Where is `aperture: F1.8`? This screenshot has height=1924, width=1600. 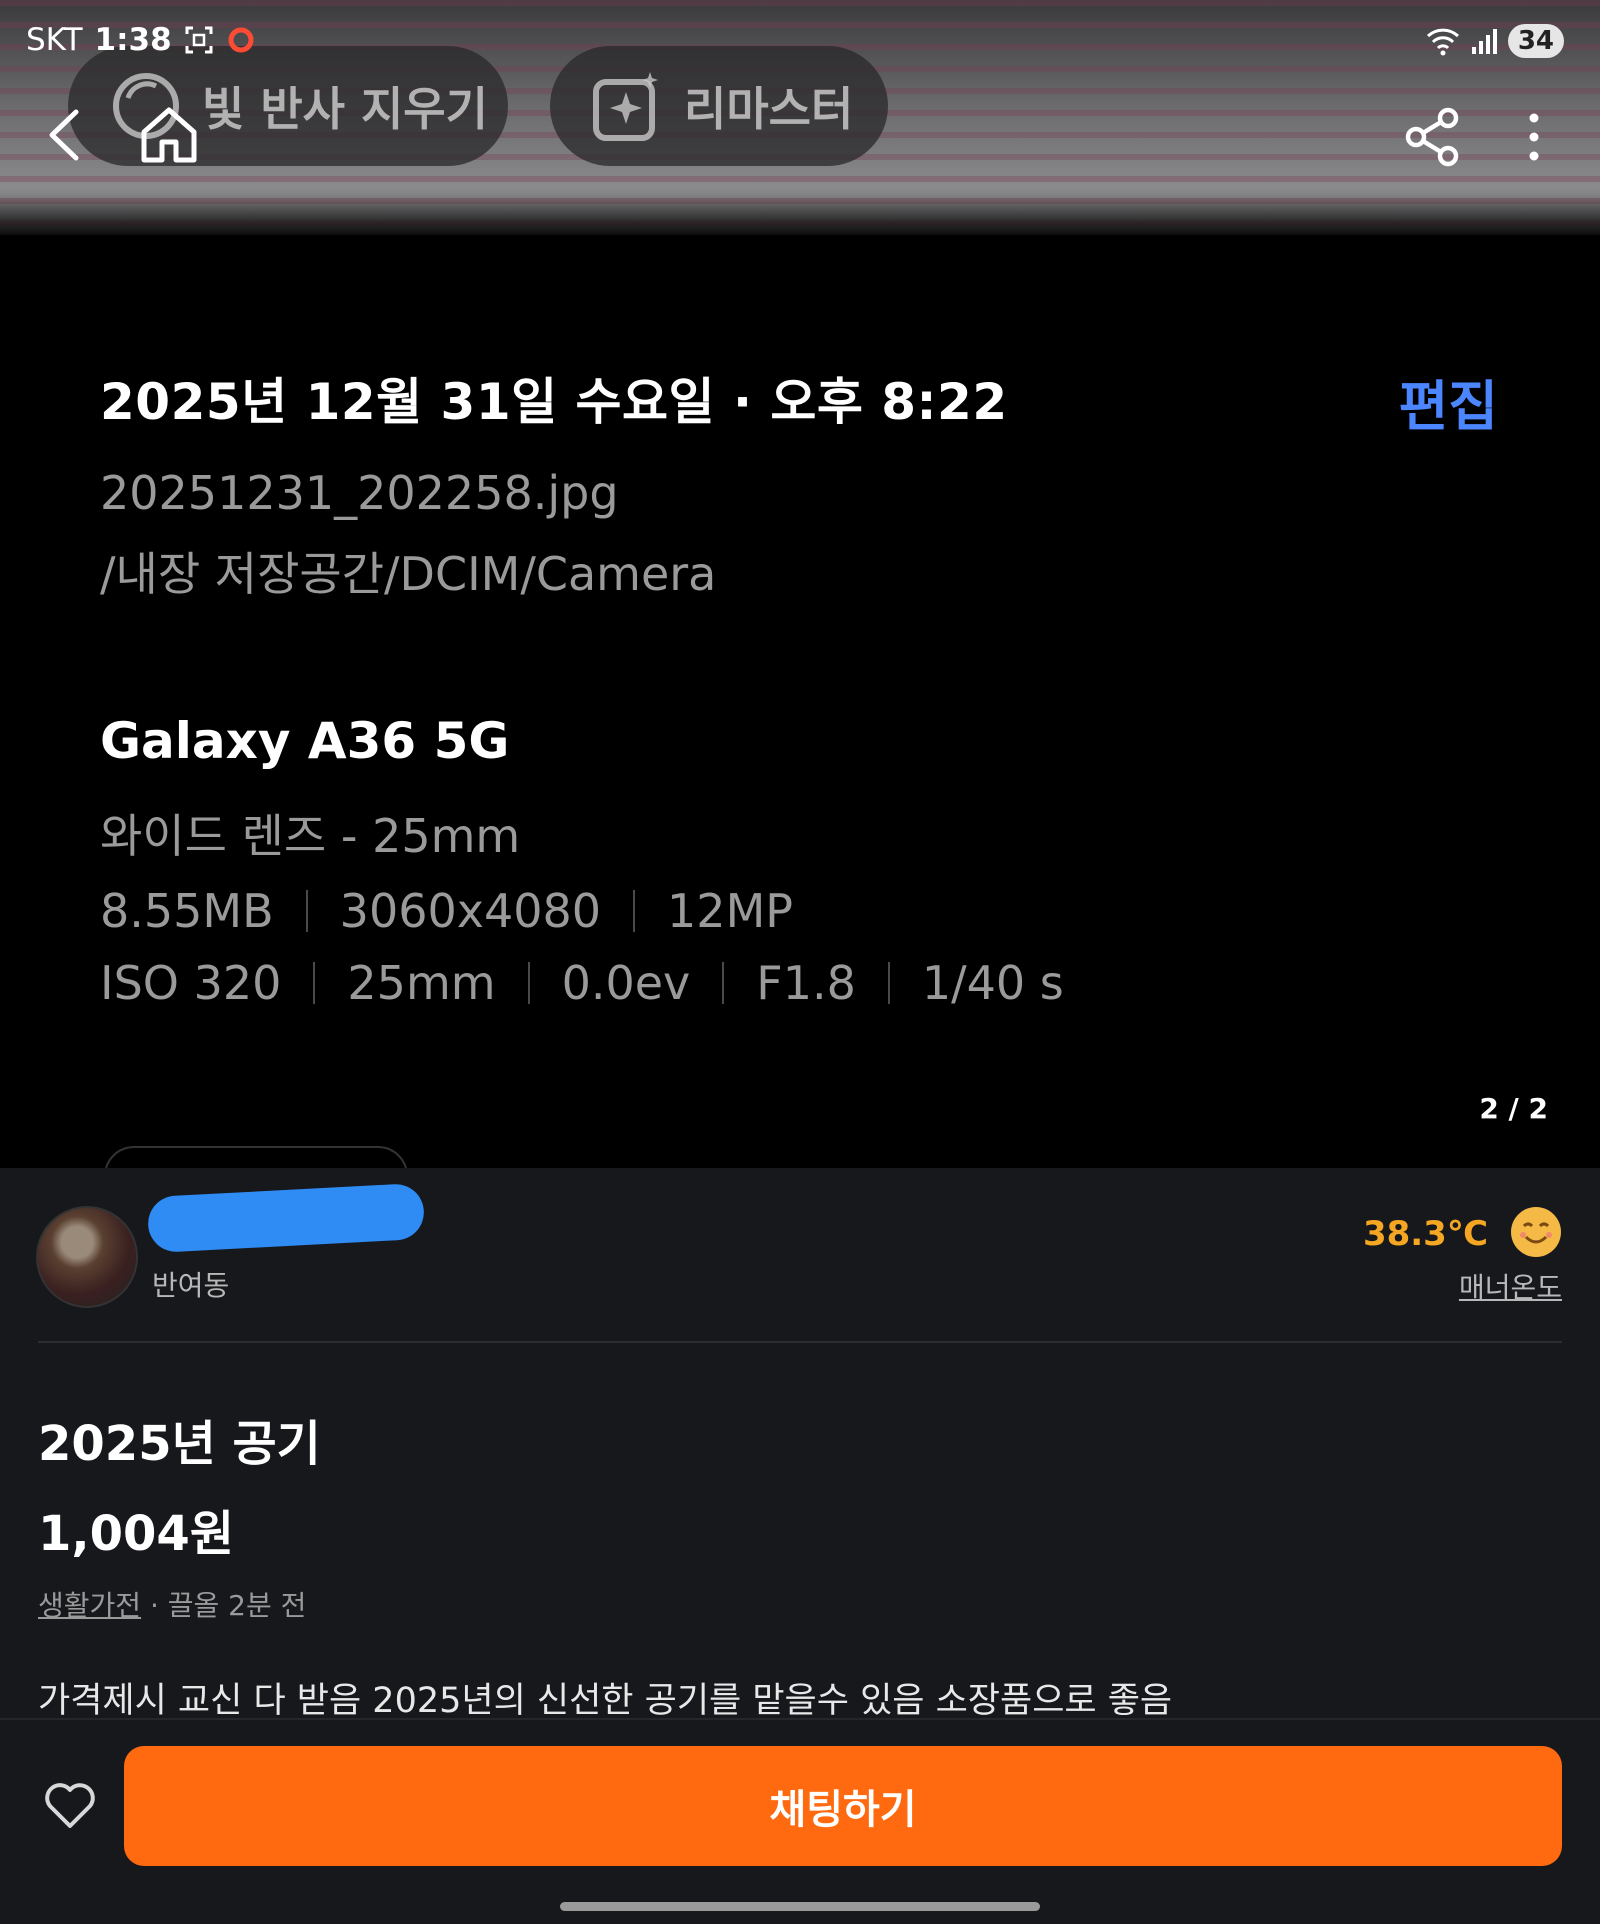
aperture: F1.8 is located at coordinates (806, 983).